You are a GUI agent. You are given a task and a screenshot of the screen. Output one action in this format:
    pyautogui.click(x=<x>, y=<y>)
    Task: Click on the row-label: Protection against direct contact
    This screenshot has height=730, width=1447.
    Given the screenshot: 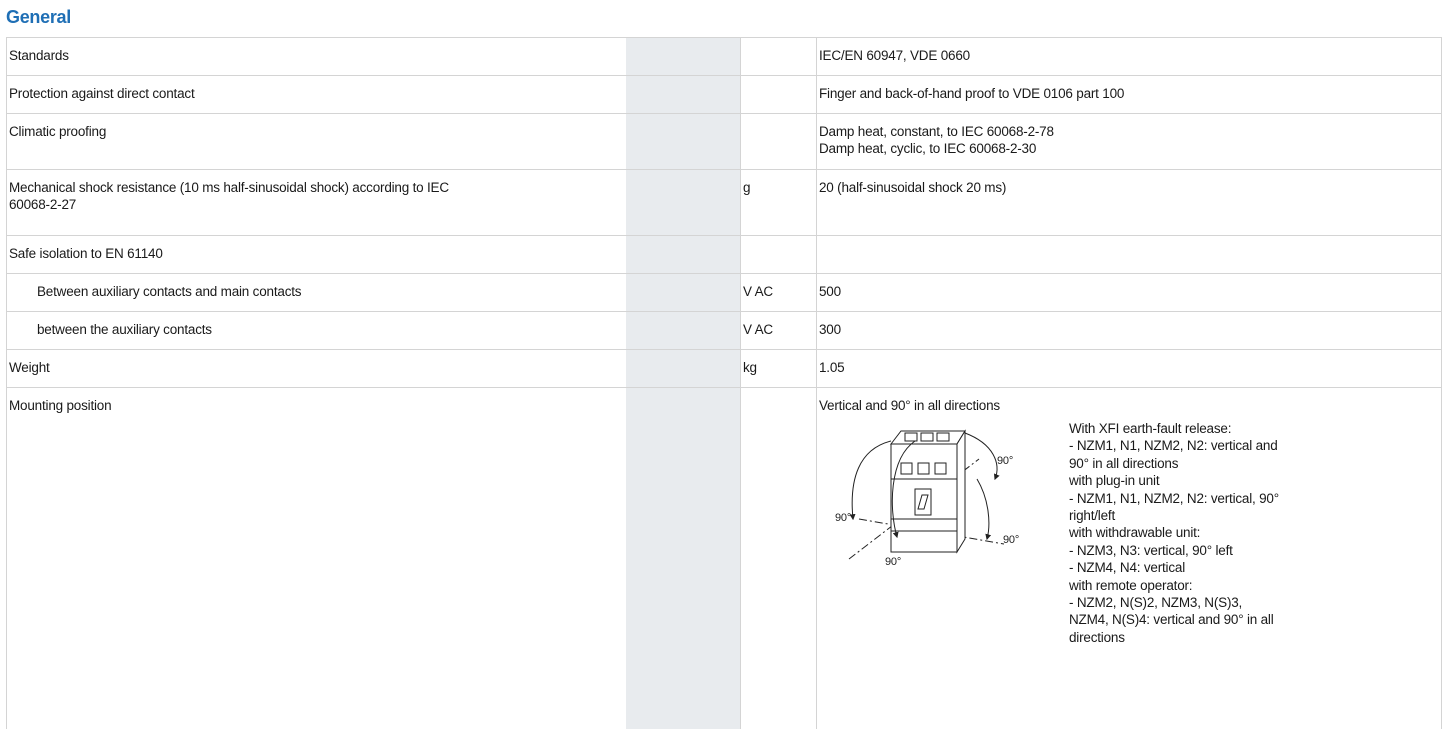 What is the action you would take?
    pyautogui.click(x=102, y=93)
    